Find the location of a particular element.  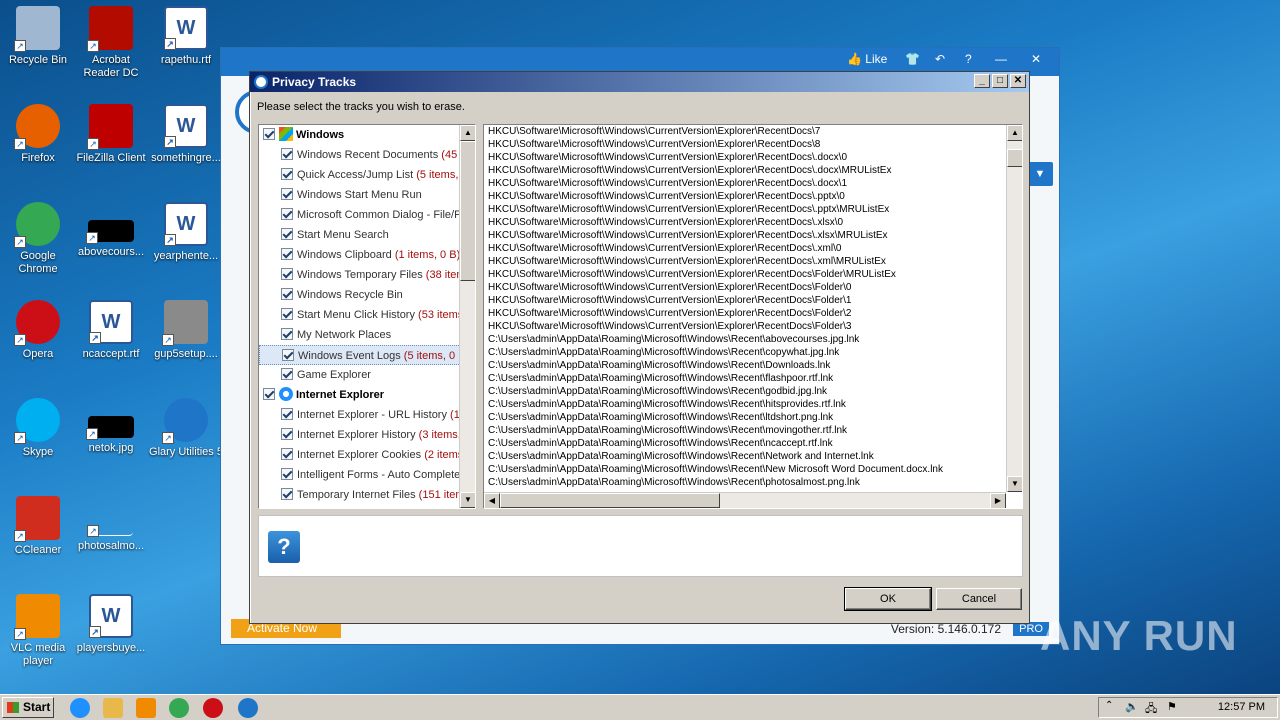

desktop-icon: ↗ Google Chrome is located at coordinates (38, 239).